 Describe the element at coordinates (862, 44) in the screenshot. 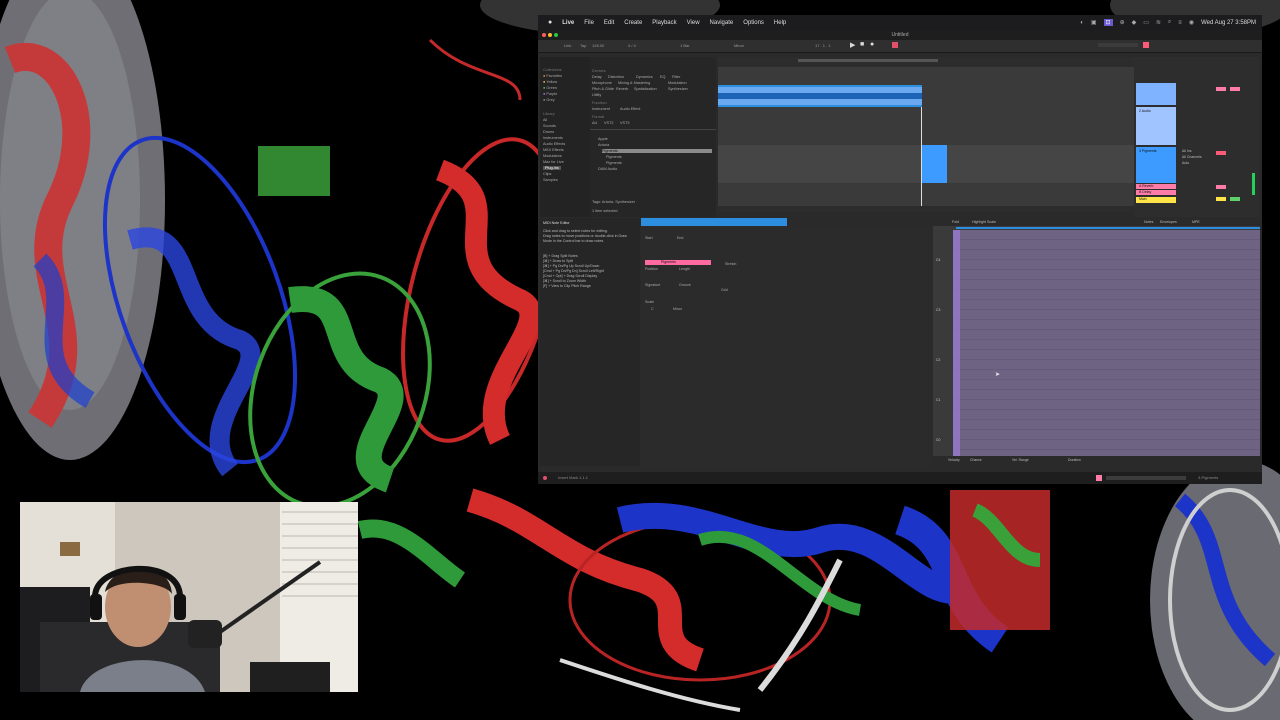

I see `stop-icon: ■` at that location.